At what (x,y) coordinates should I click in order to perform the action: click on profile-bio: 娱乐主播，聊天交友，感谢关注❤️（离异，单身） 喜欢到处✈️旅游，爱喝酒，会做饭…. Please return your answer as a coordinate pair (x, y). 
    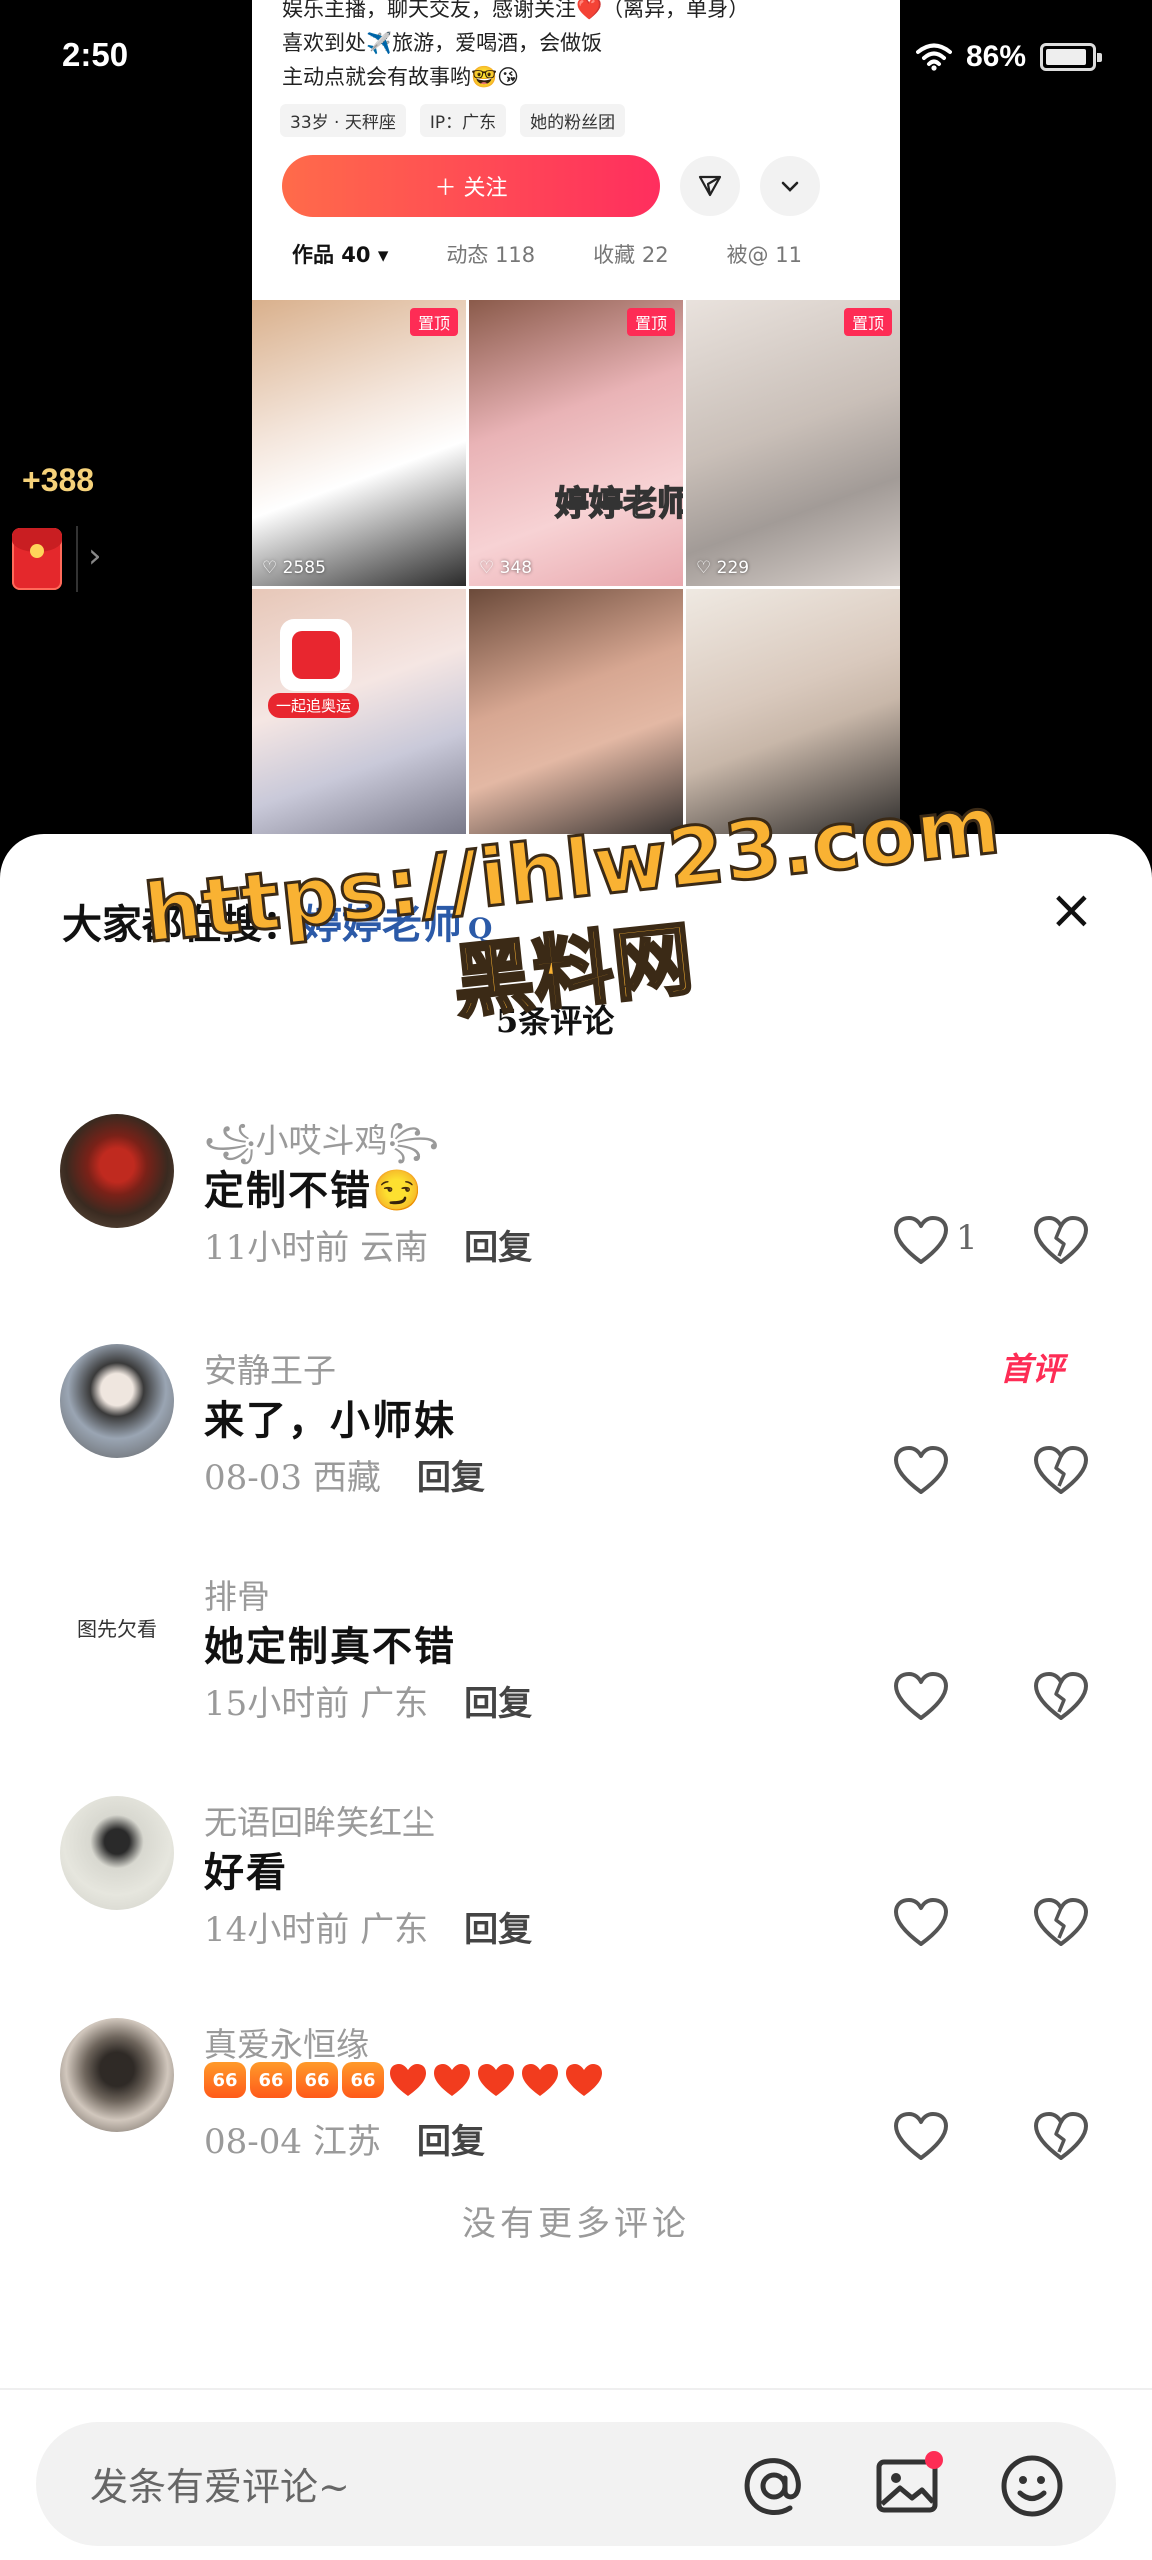
    Looking at the image, I should click on (576, 47).